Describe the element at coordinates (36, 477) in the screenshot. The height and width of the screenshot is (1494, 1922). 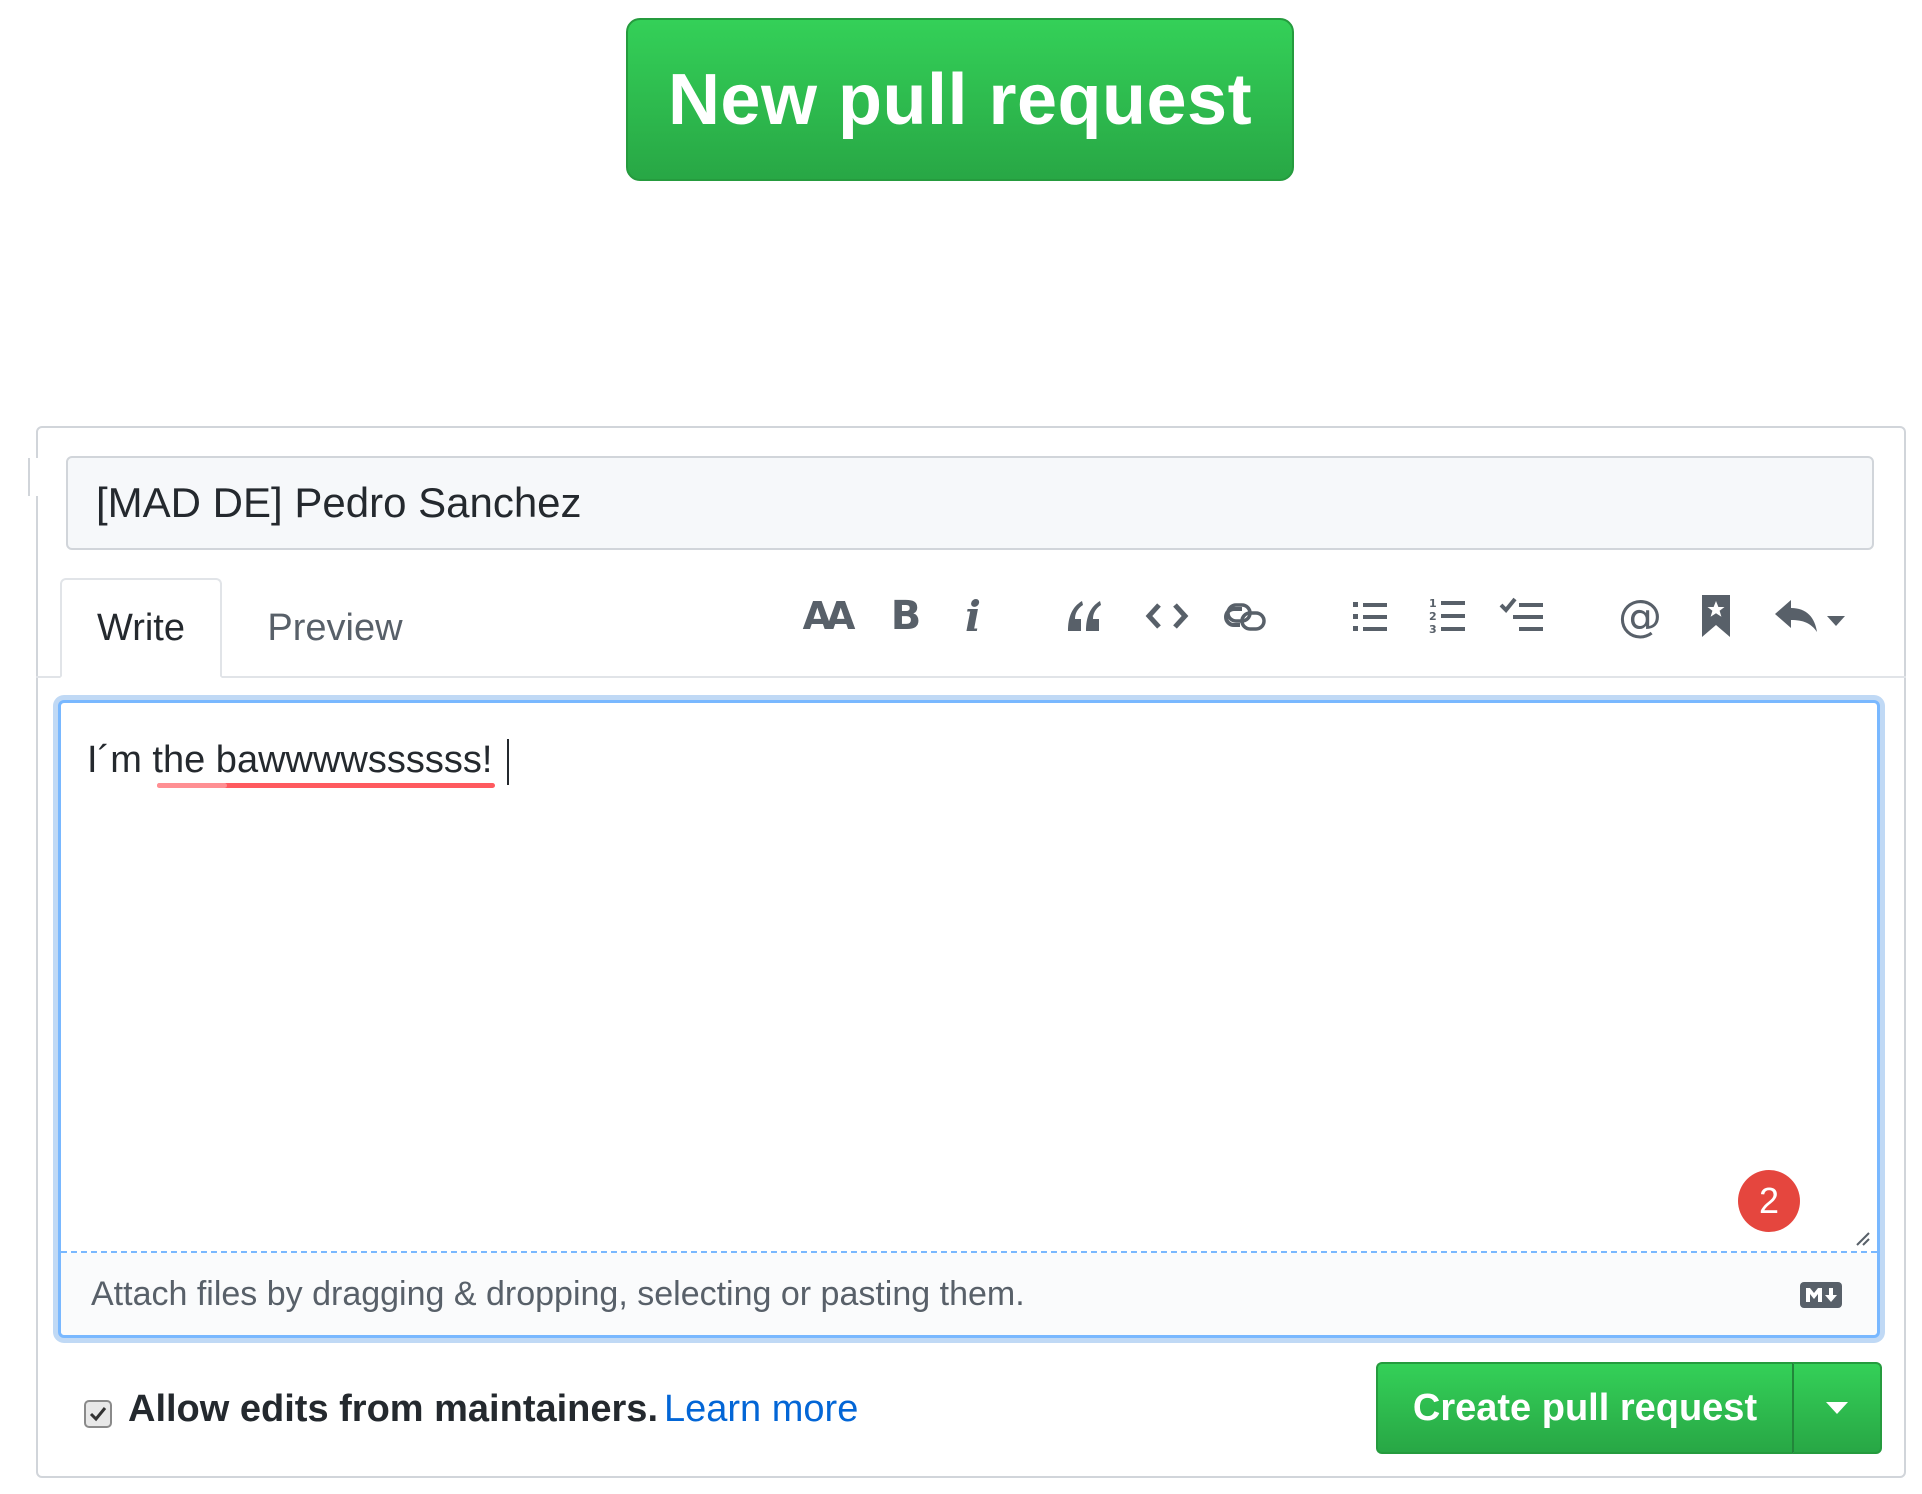
I see `form-pointer-notch` at that location.